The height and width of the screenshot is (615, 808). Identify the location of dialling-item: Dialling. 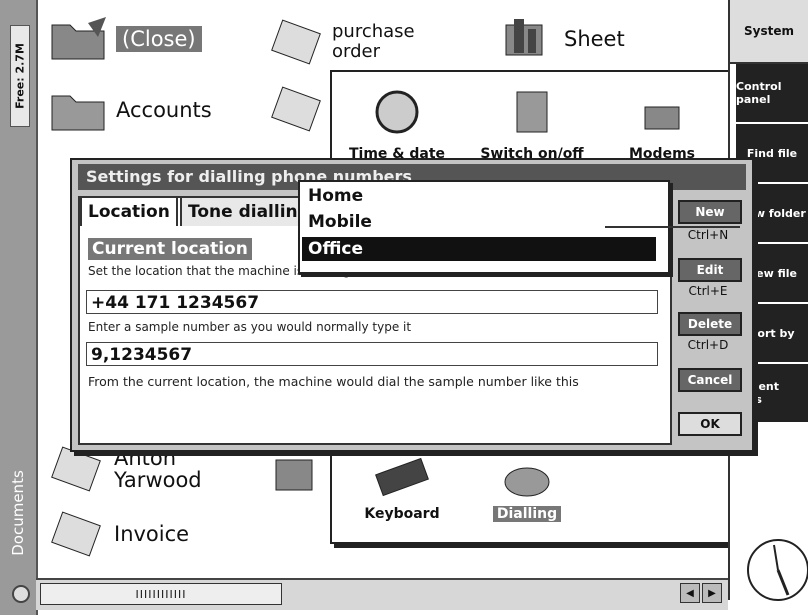
(527, 487).